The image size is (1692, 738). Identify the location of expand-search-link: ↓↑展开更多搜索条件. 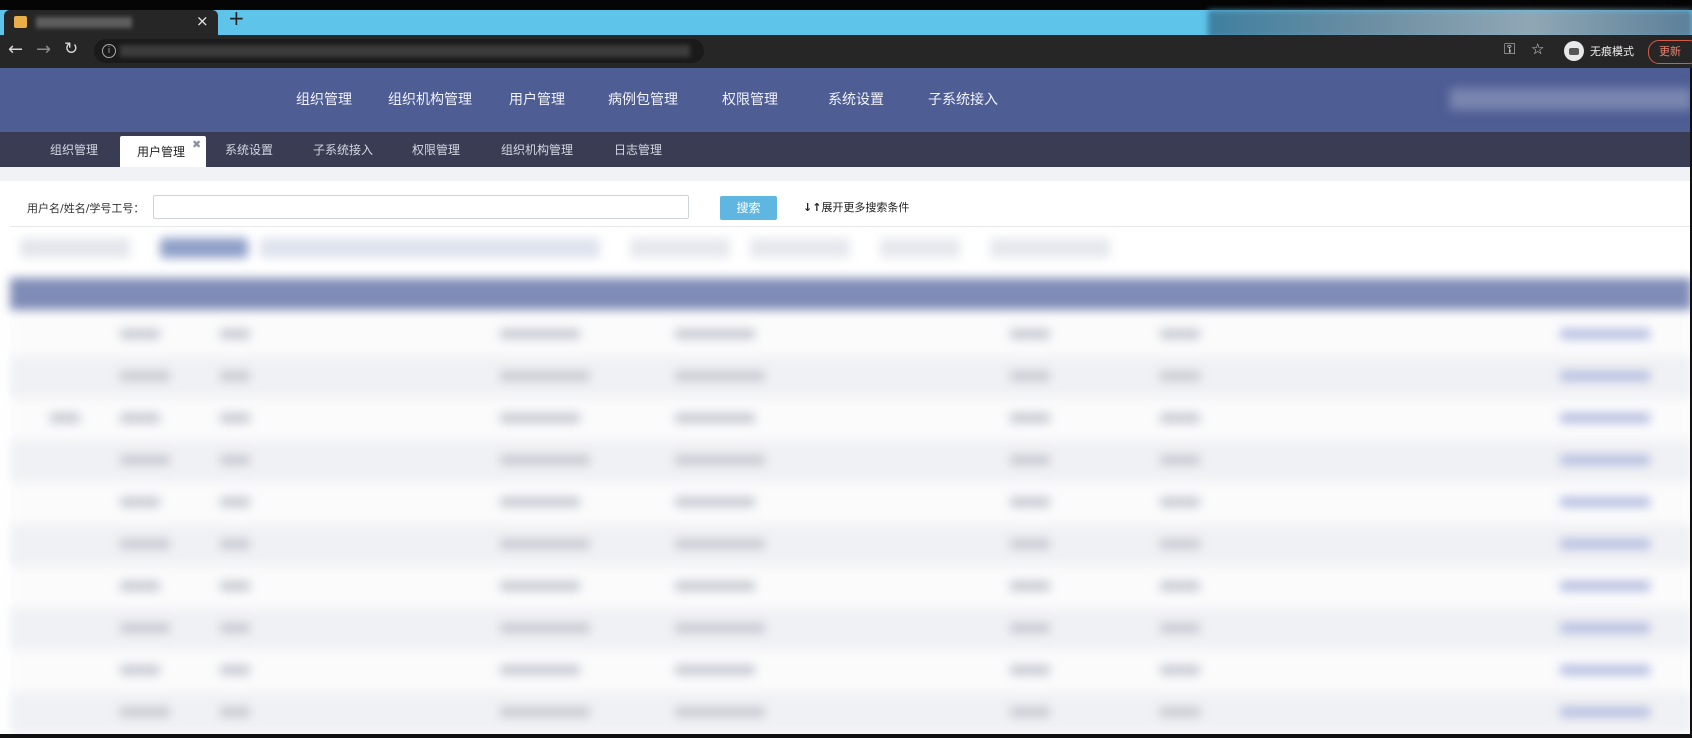
(856, 207).